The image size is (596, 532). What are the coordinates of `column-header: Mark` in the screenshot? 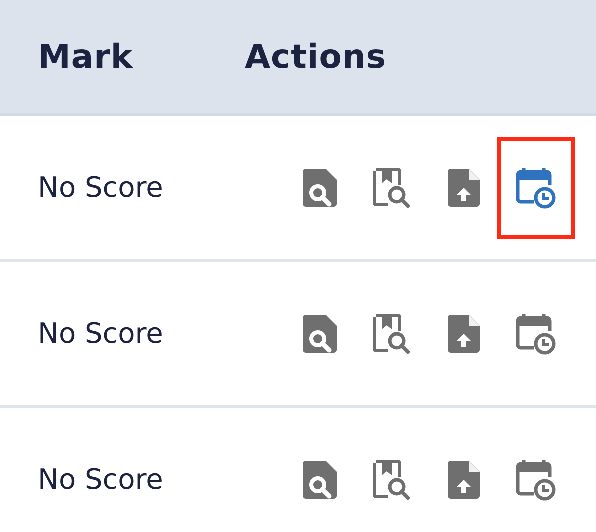 It's located at (85, 56).